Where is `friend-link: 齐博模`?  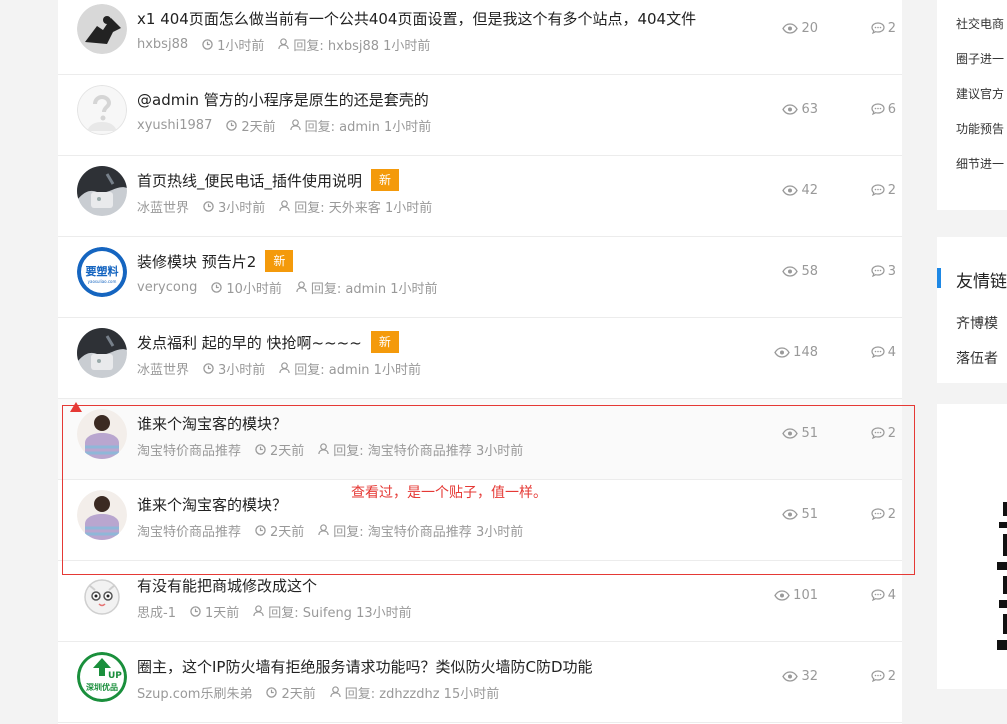
friend-link: 齐博模 is located at coordinates (977, 323).